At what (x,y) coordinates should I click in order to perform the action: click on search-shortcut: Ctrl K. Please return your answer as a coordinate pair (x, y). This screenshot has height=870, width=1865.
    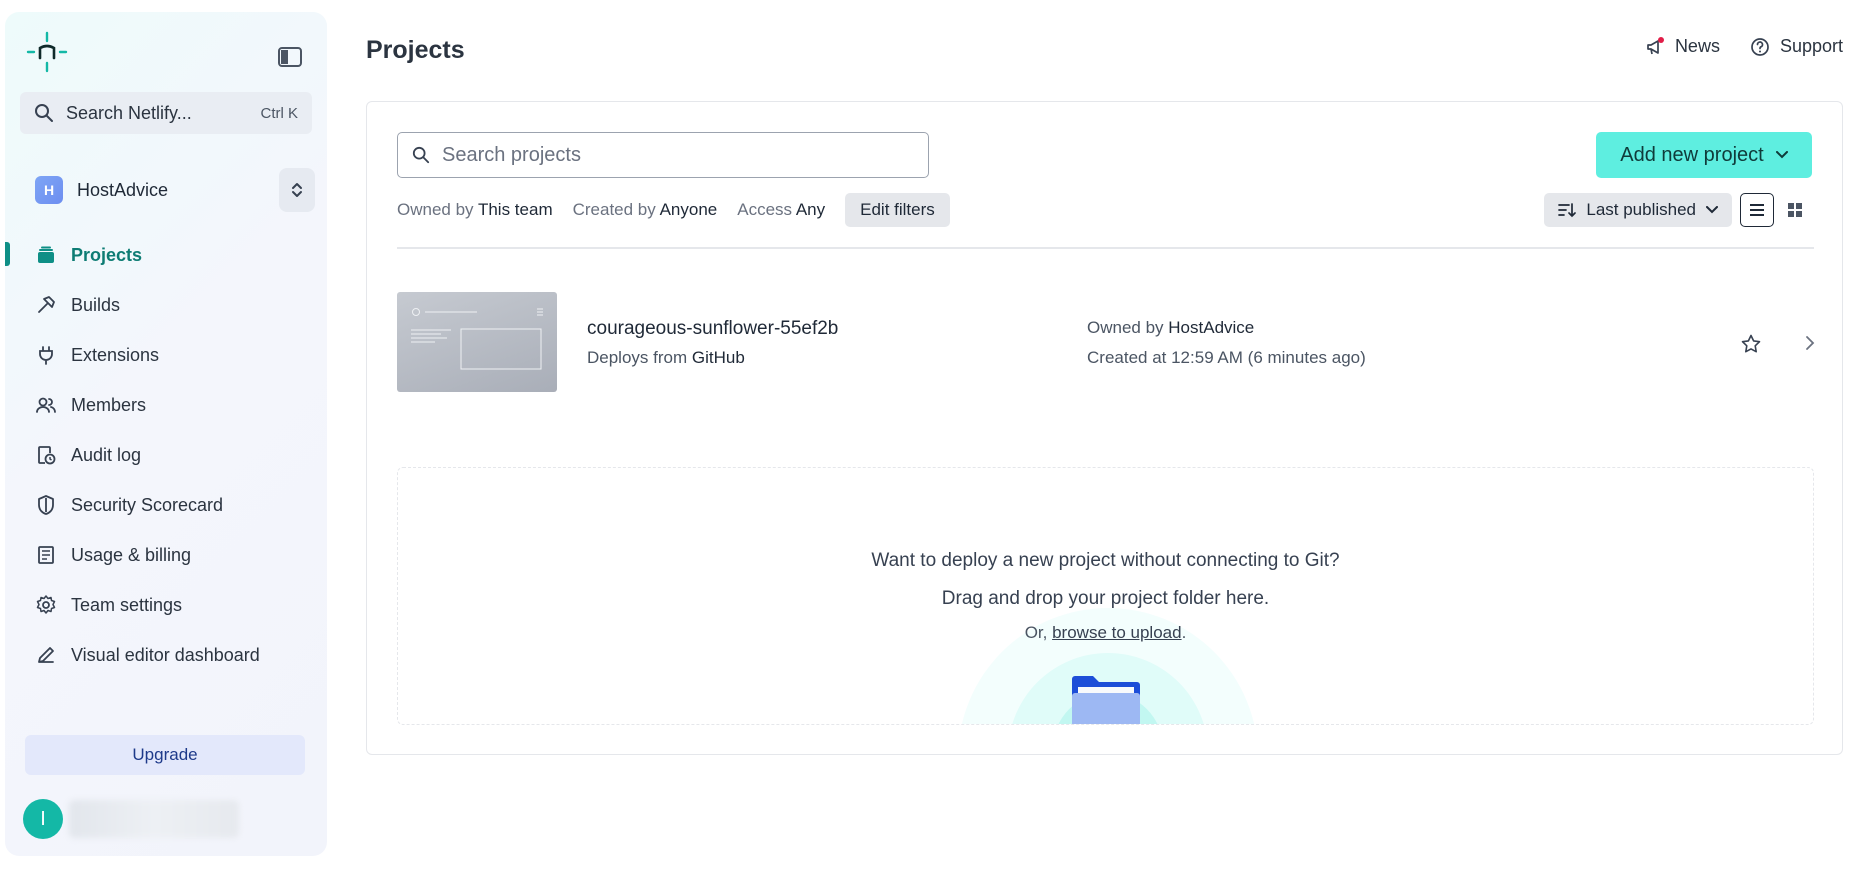
    Looking at the image, I should click on (279, 113).